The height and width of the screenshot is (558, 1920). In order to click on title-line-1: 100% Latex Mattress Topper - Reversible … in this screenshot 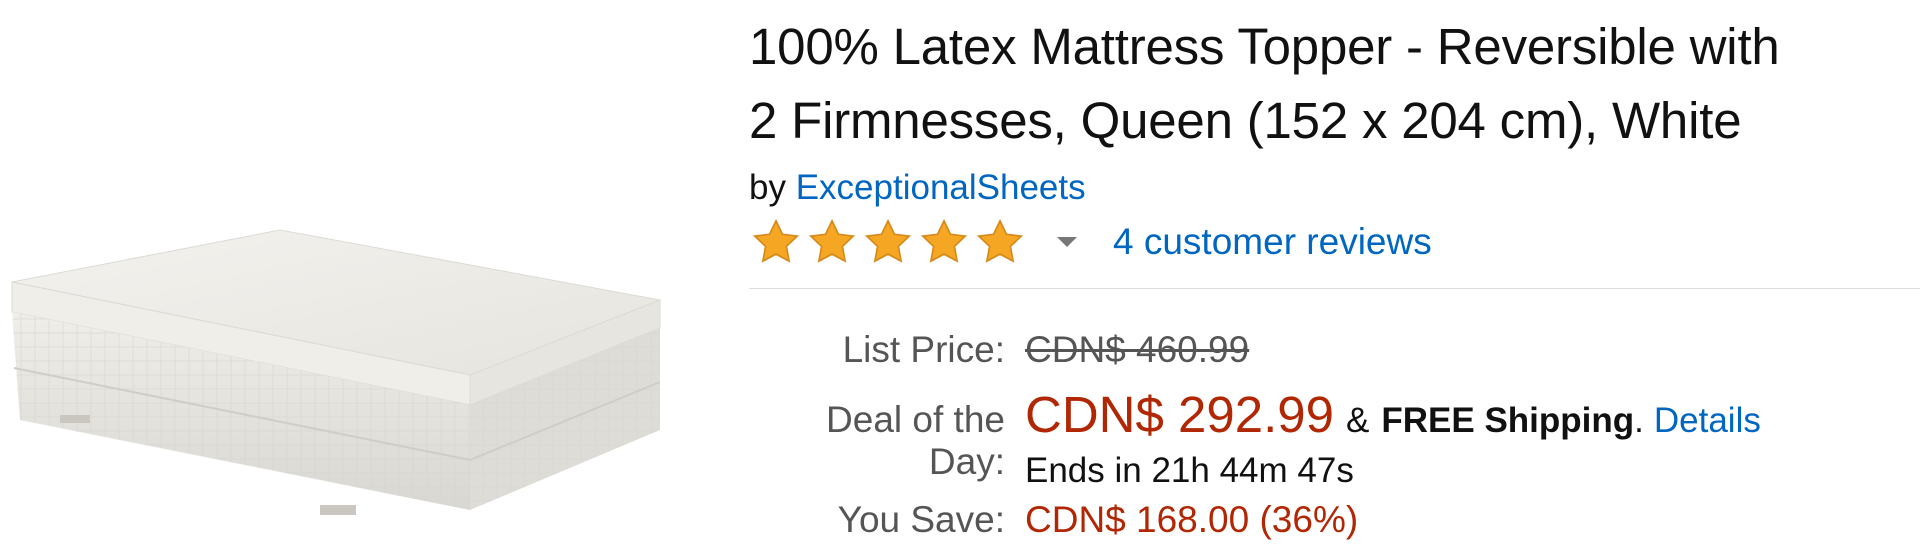, I will do `click(1264, 46)`.